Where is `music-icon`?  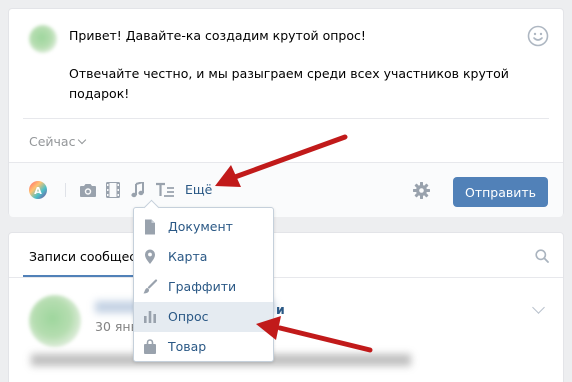
music-icon is located at coordinates (138, 190).